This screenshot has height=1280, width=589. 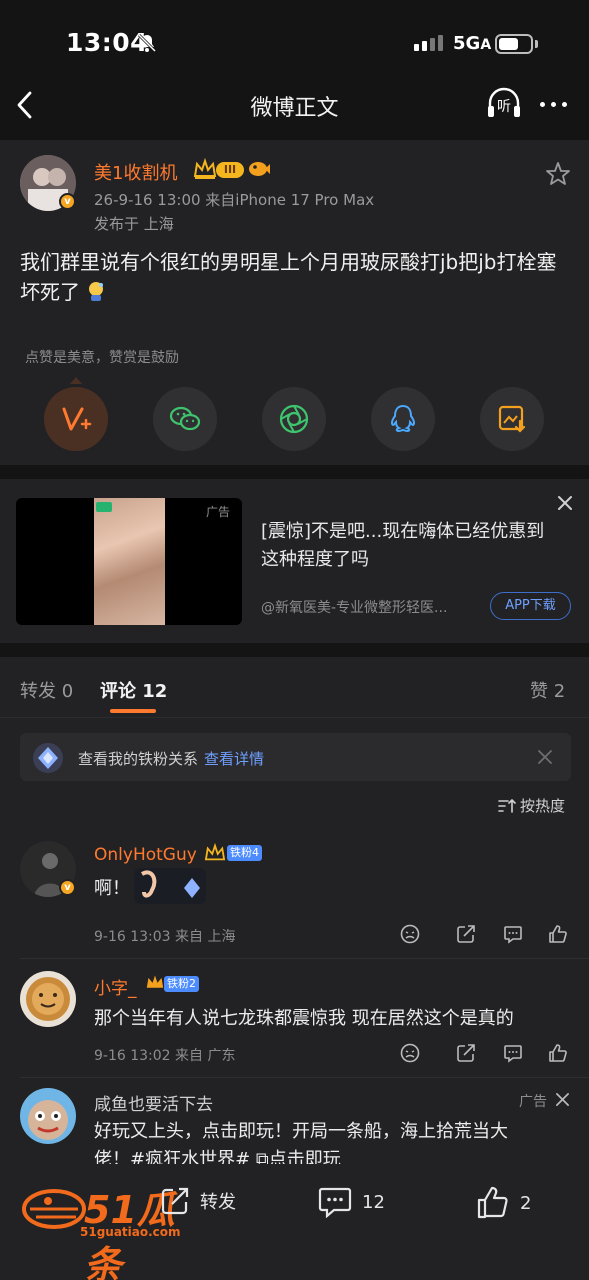 What do you see at coordinates (165, 937) in the screenshot?
I see `comment-meta: 9-16 13:03 来自 上海` at bounding box center [165, 937].